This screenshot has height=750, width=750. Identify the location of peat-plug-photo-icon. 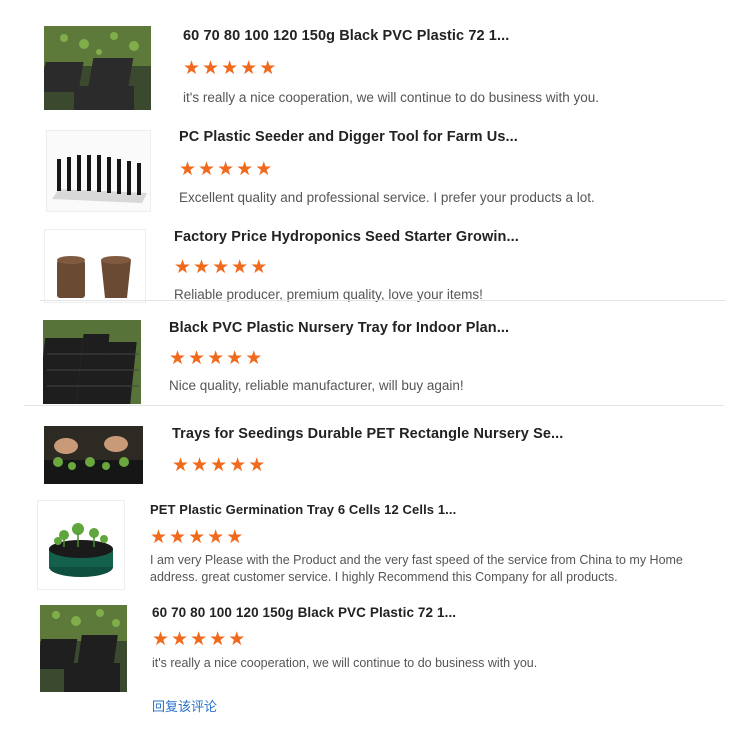
(95, 266).